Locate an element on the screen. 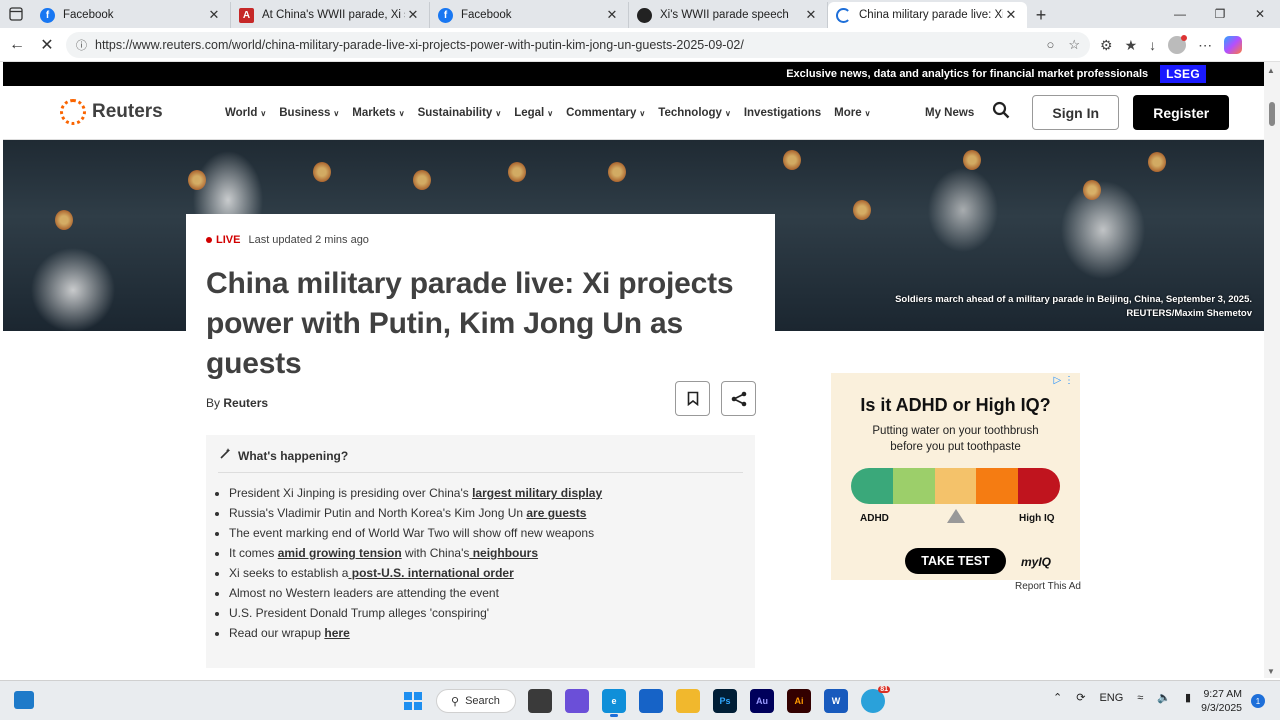 The image size is (1280, 720). nav-item-business: Business ∨ is located at coordinates (309, 113).